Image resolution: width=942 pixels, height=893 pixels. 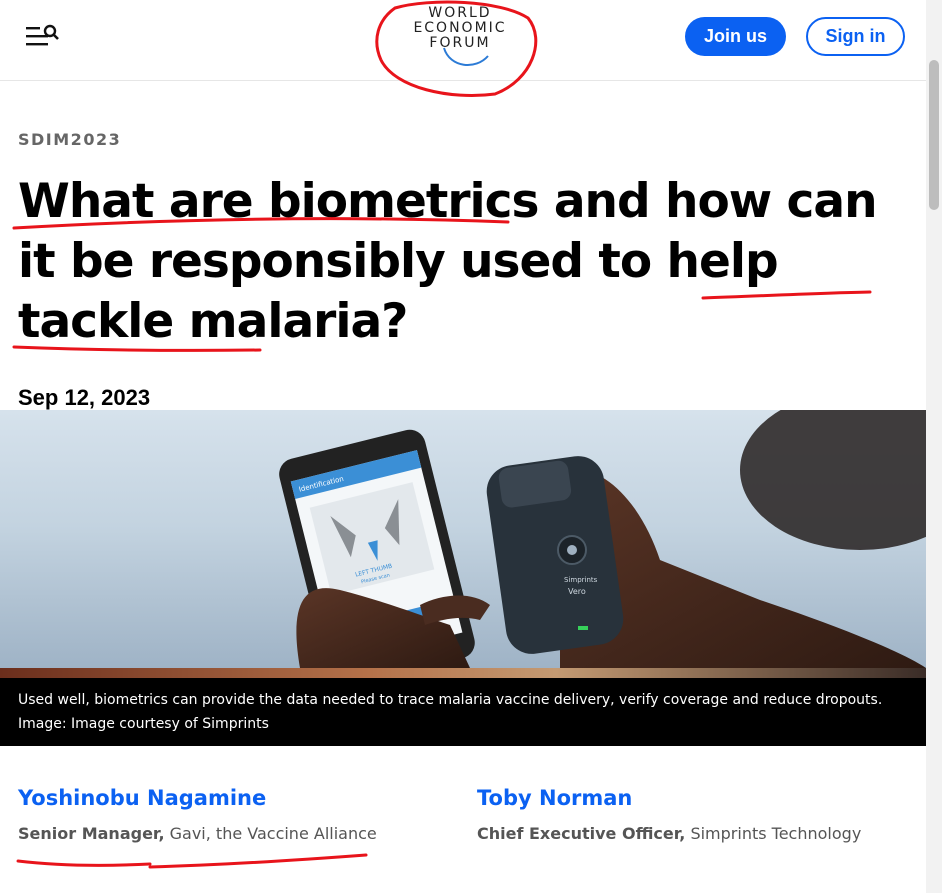 I want to click on menu-search-icon, so click(x=44, y=38).